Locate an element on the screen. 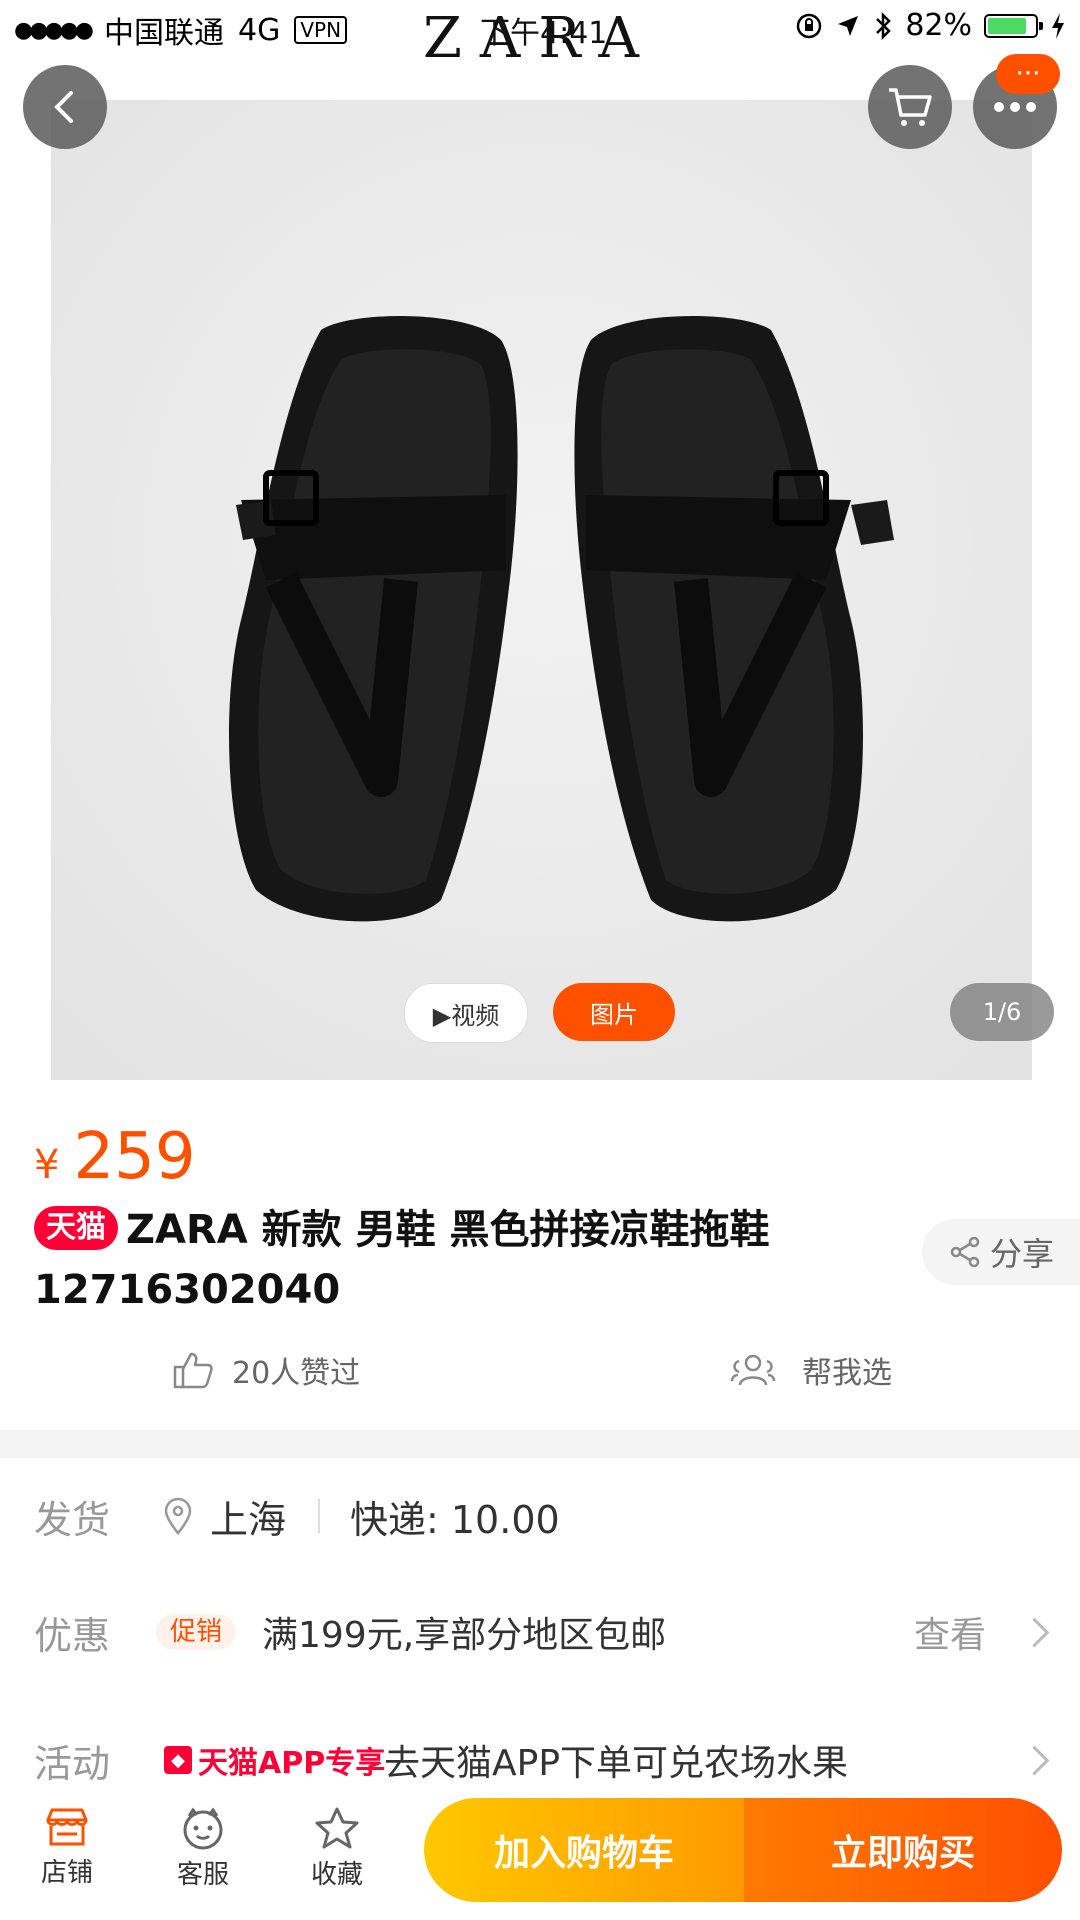 The image size is (1080, 1920). shipping-location: 上海 is located at coordinates (224, 1516).